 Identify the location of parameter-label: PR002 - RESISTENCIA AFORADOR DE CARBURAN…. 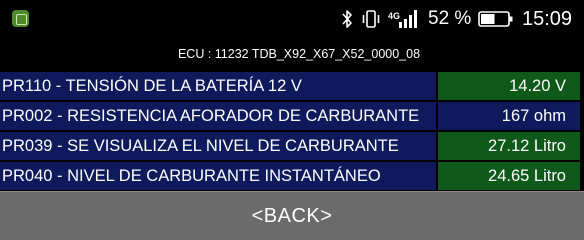
(218, 116).